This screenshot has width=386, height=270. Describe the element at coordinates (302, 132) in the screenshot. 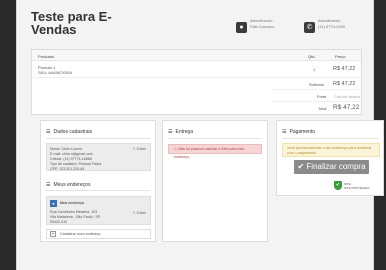

I see `payment-title: Pagamento` at that location.